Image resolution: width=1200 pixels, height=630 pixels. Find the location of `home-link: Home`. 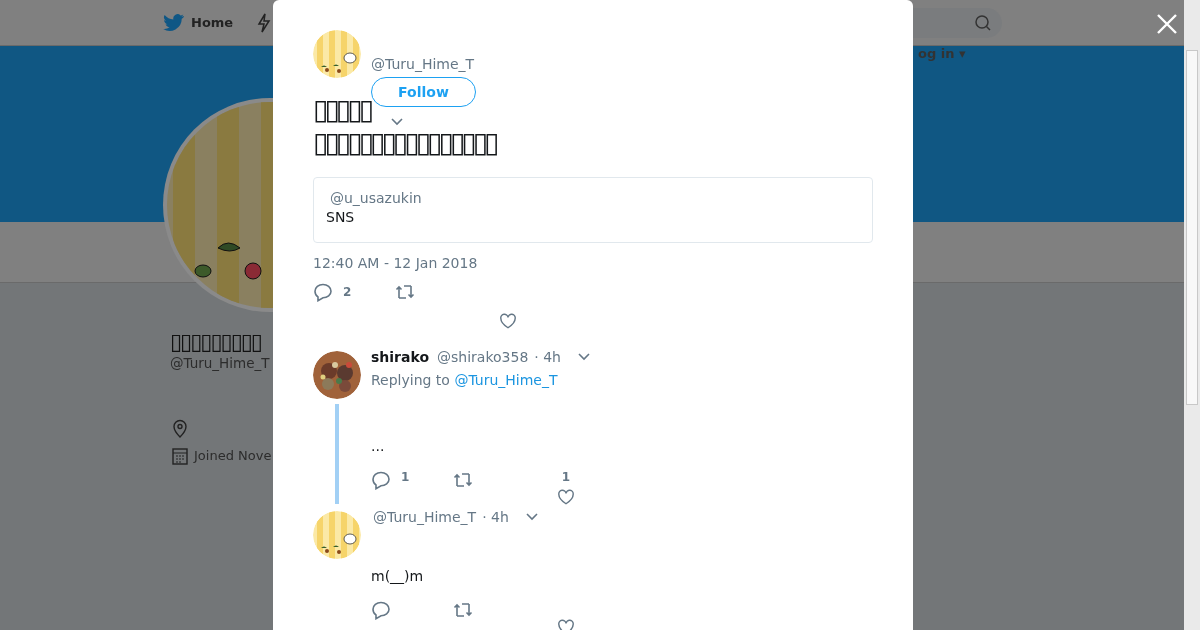

home-link: Home is located at coordinates (212, 22).